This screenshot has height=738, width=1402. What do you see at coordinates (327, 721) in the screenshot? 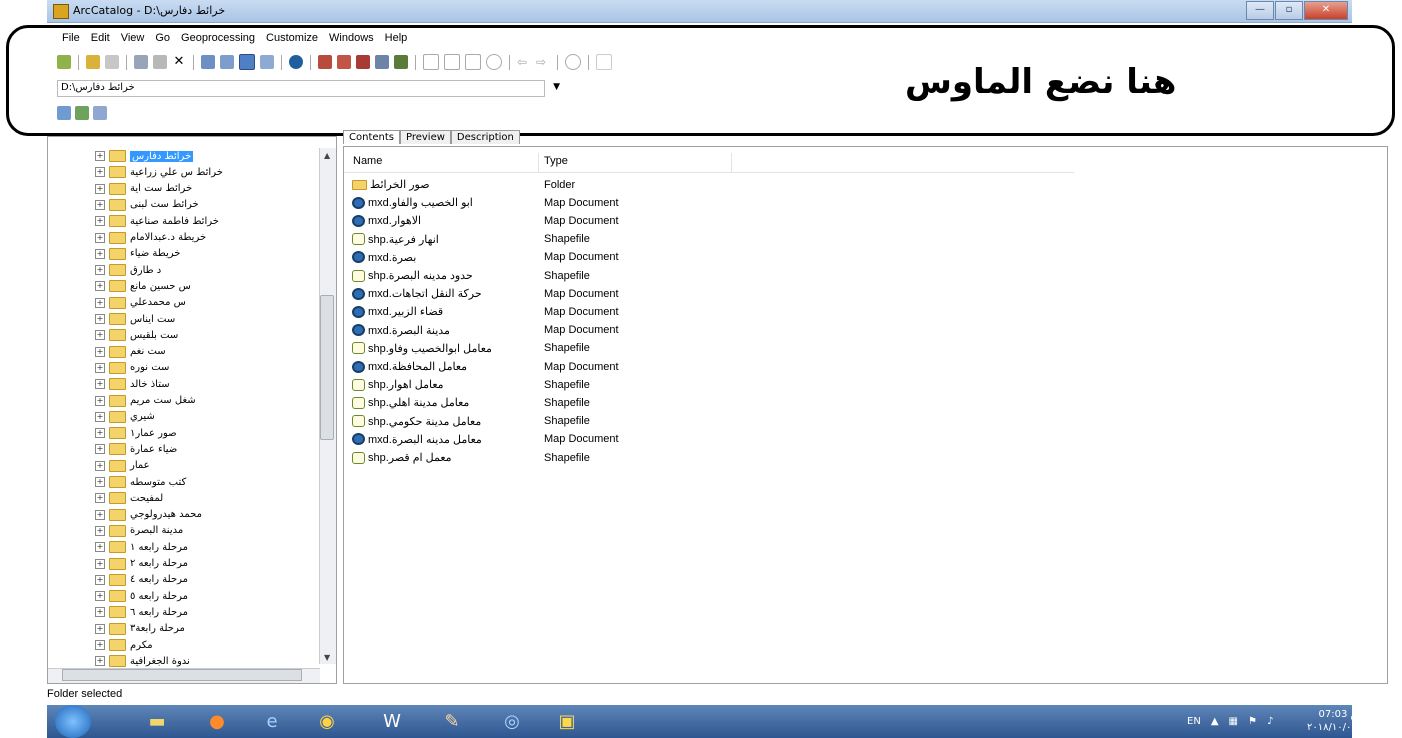
I see `chrome-taskbar-icon: ◉` at bounding box center [327, 721].